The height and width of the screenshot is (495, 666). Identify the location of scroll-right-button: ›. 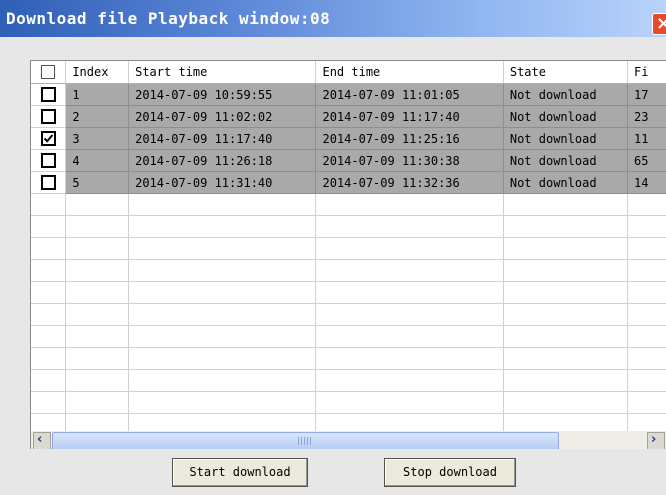
(656, 440).